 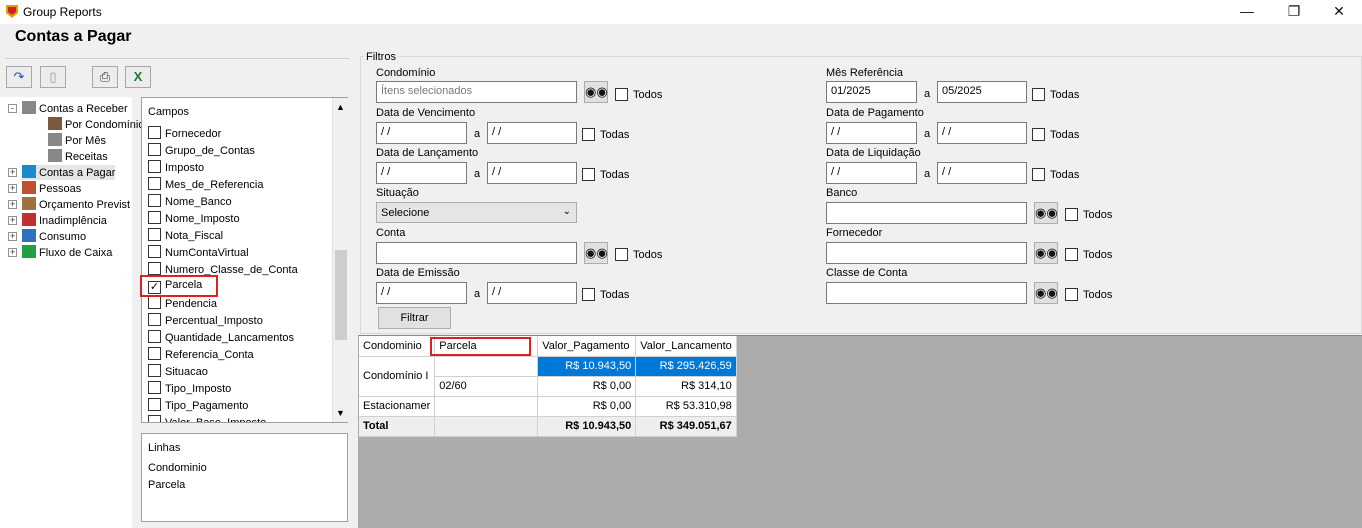 What do you see at coordinates (532, 293) in the screenshot?
I see `data-emissao-to: / /` at bounding box center [532, 293].